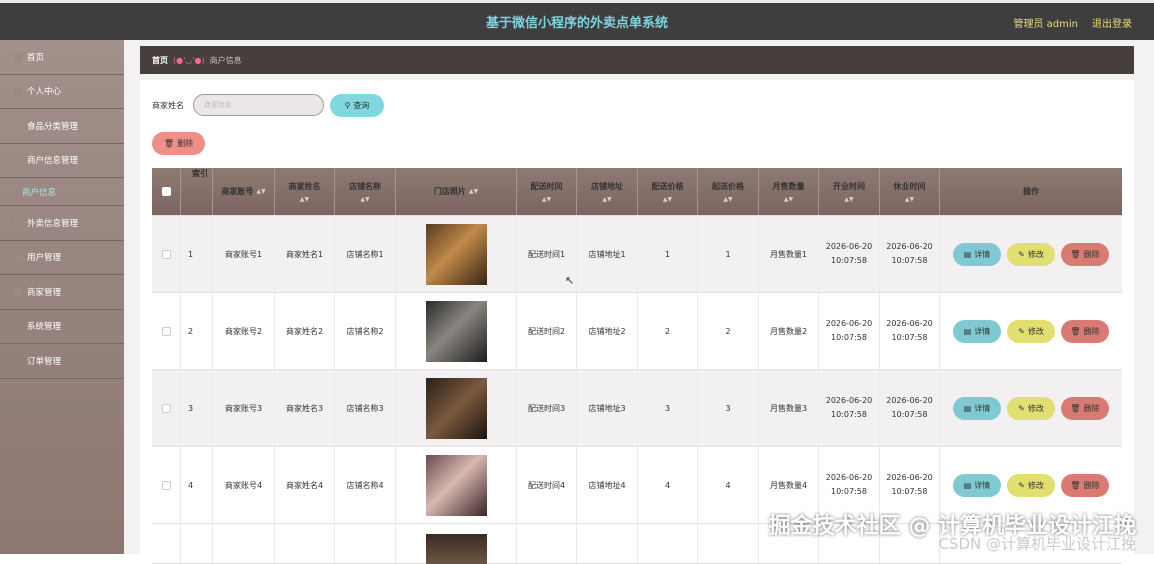  What do you see at coordinates (62, 192) in the screenshot?
I see `sidebar-subitem-merchant-info: 商户信息` at bounding box center [62, 192].